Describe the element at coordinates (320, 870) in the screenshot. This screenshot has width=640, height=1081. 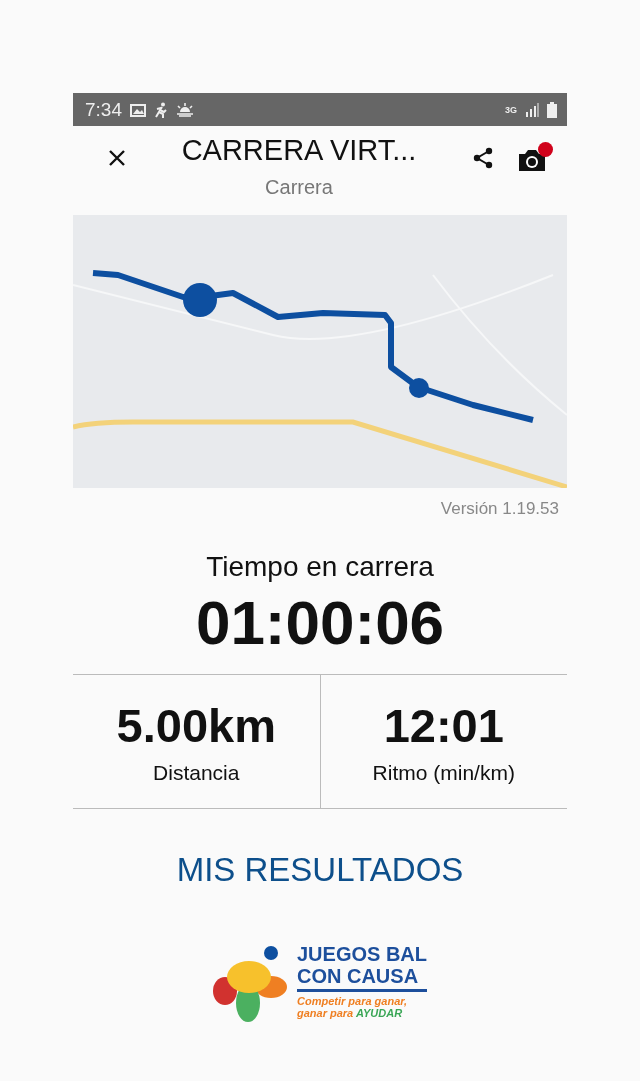
I see `results-link: MIS RESULTADOS` at that location.